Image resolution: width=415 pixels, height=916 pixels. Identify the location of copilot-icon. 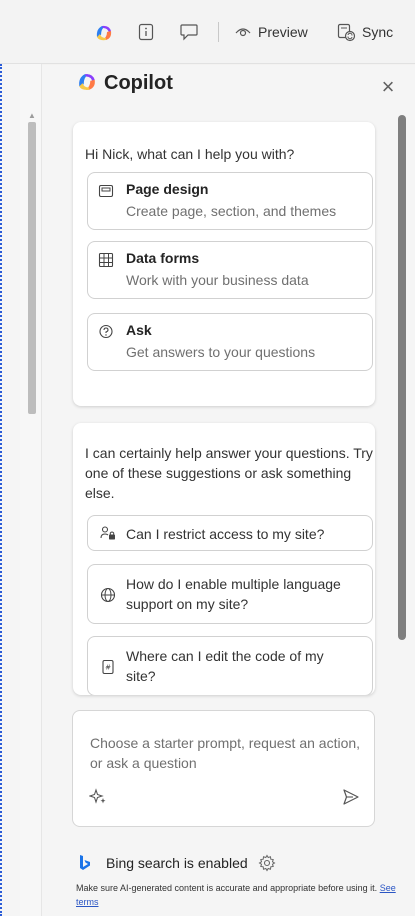
(104, 33).